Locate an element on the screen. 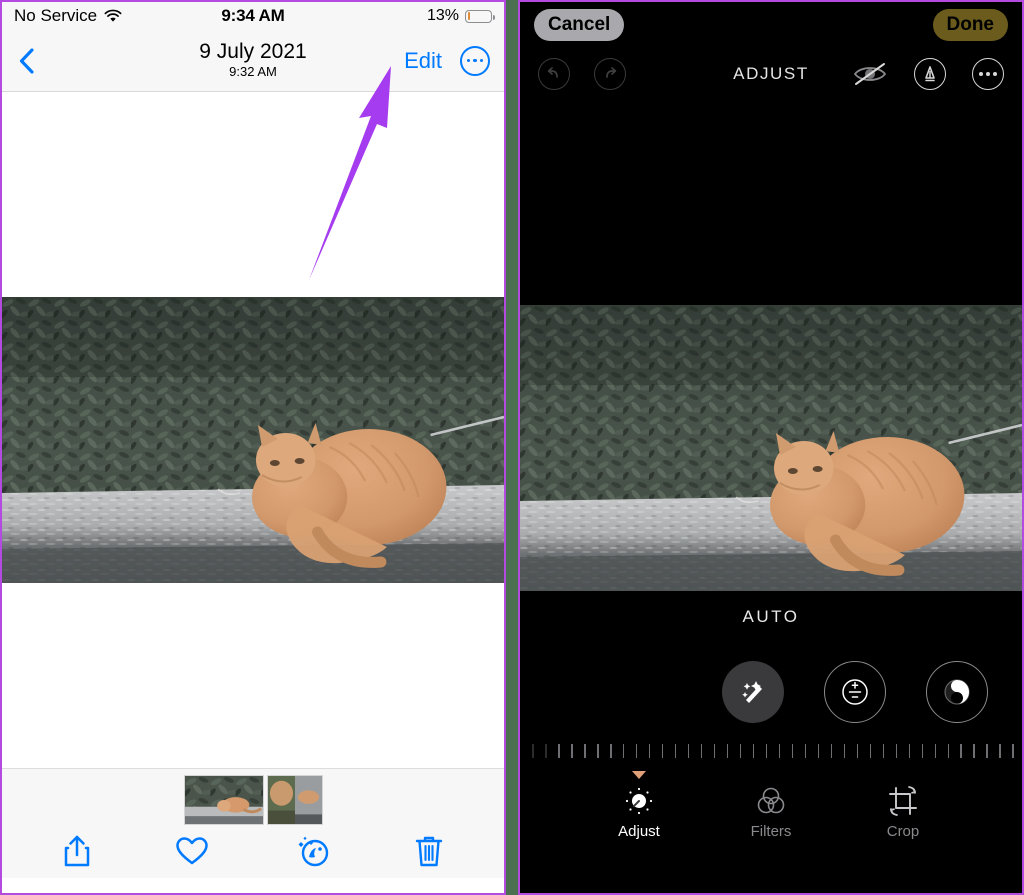 This screenshot has height=895, width=1024. editor-top-letterbox is located at coordinates (771, 202).